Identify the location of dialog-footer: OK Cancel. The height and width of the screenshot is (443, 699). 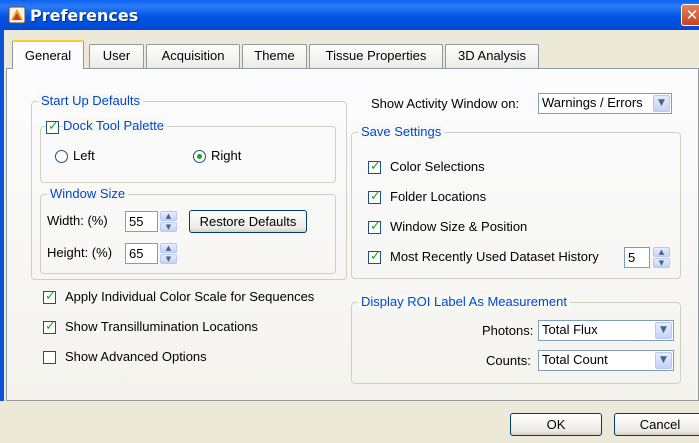
(349, 422).